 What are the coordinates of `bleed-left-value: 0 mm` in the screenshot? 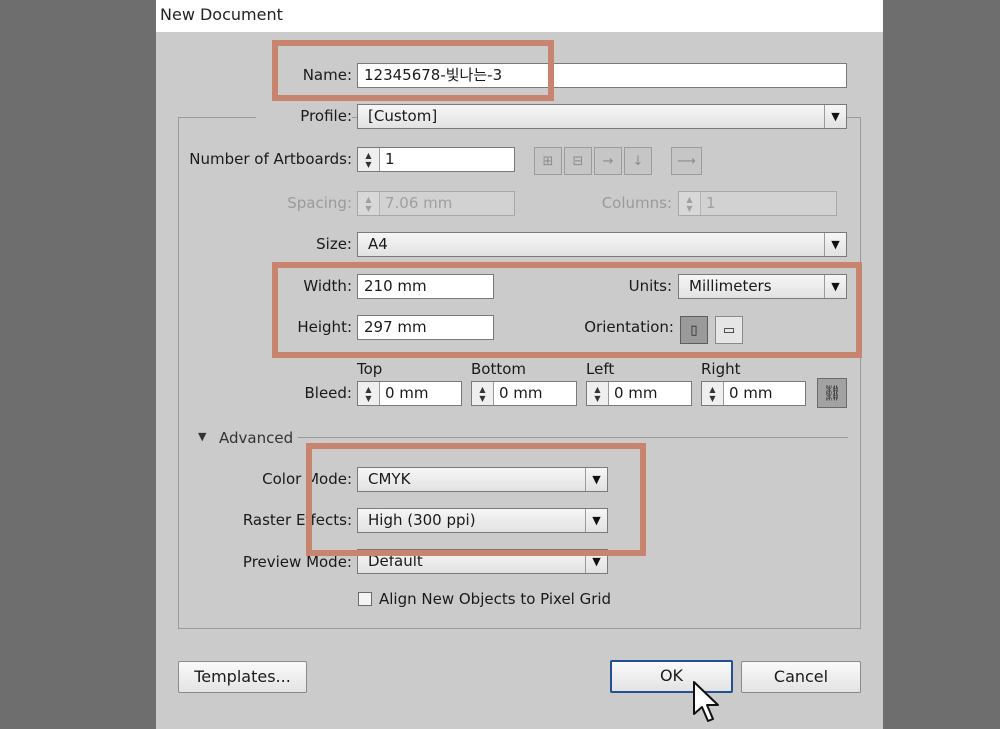 It's located at (636, 393).